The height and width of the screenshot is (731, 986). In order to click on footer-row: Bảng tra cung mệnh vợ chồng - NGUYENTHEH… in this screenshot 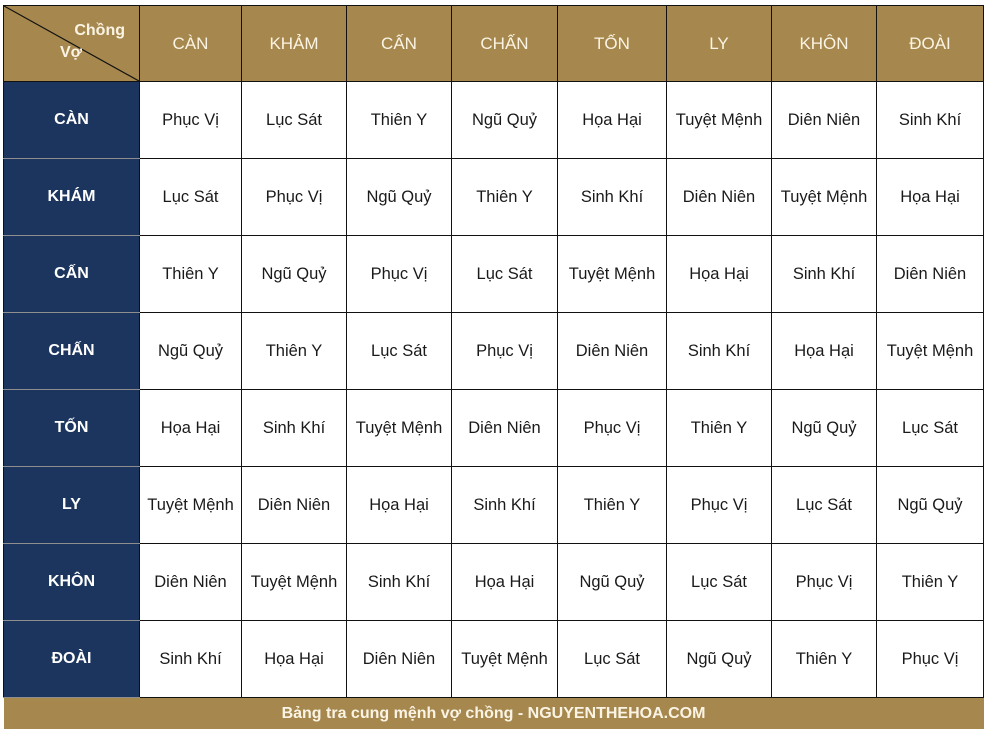, I will do `click(493, 713)`.